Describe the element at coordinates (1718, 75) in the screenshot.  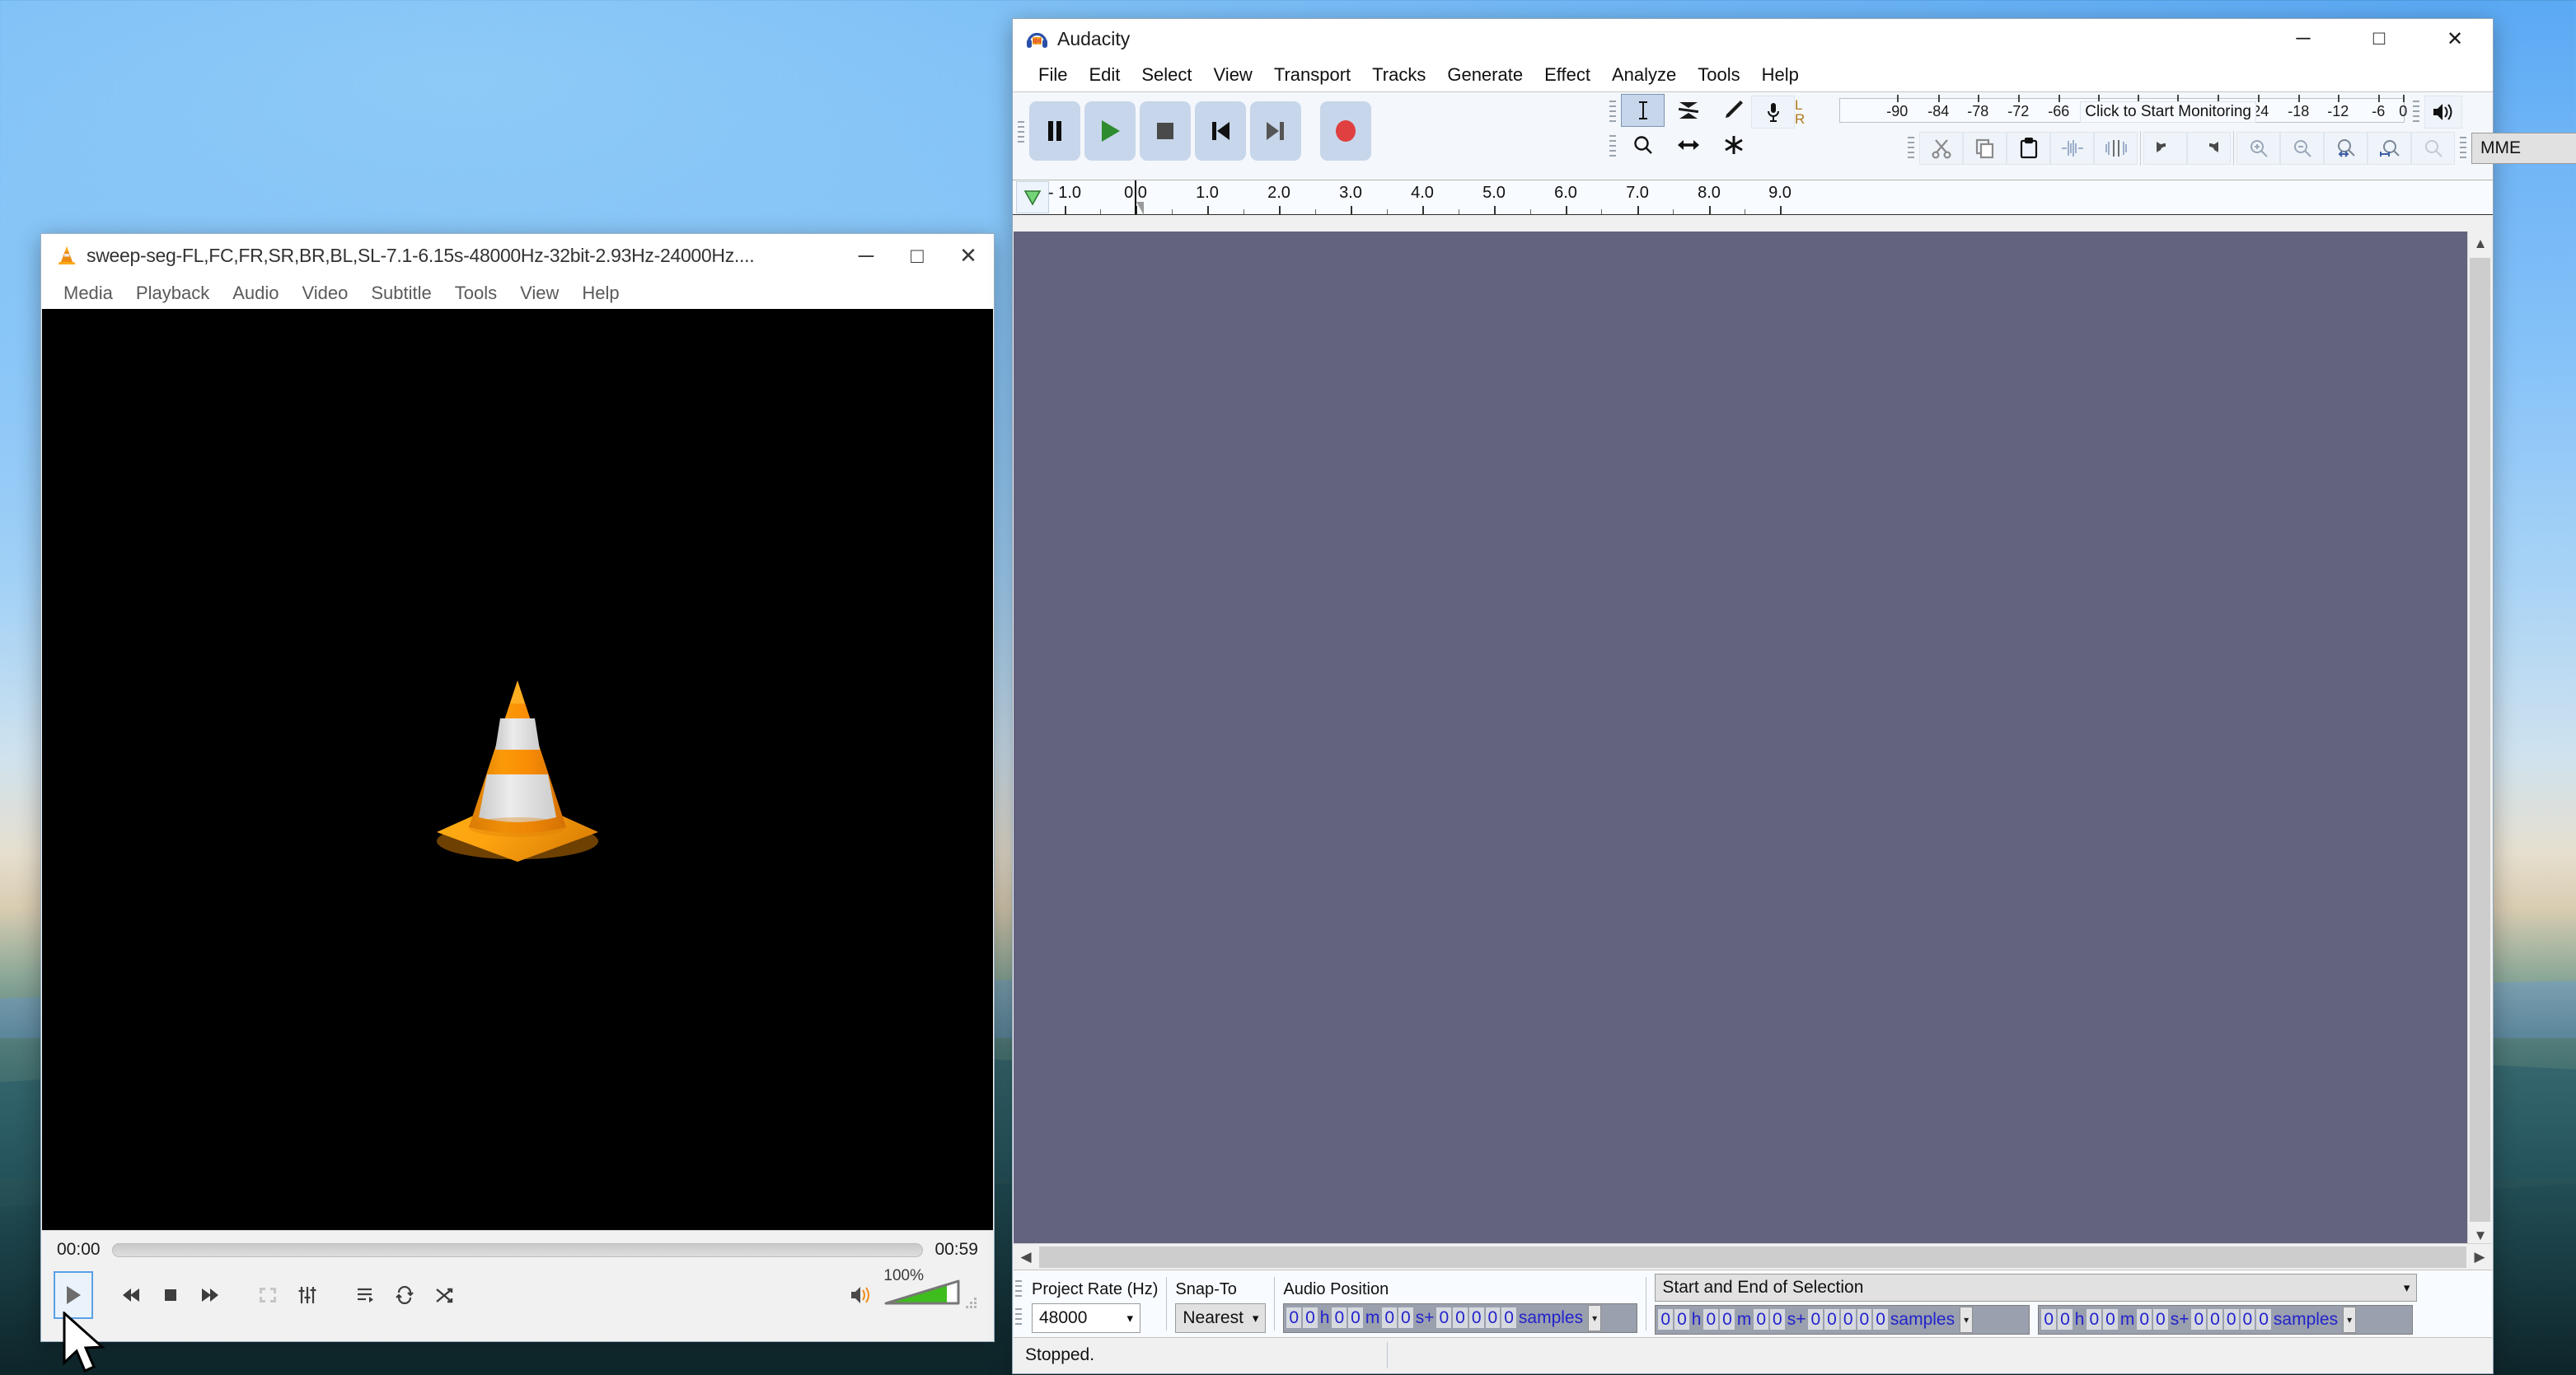
I see `audacity-menu-tools: Tools` at that location.